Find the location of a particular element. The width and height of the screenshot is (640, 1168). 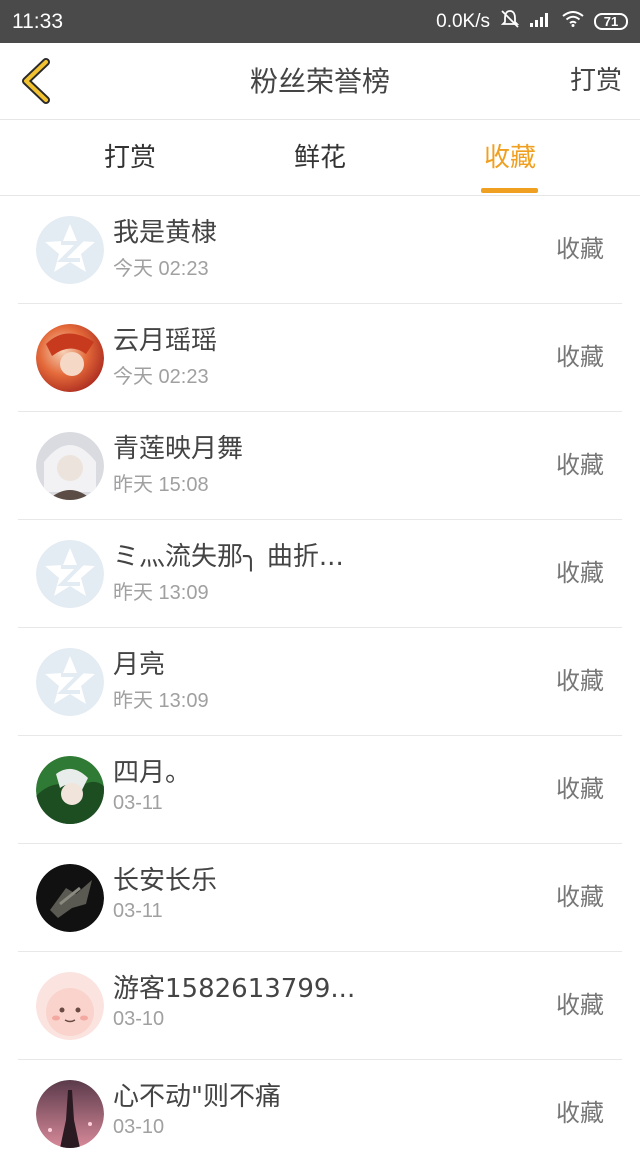

tab-bar: 打赏 鲜花 收藏 is located at coordinates (320, 158).